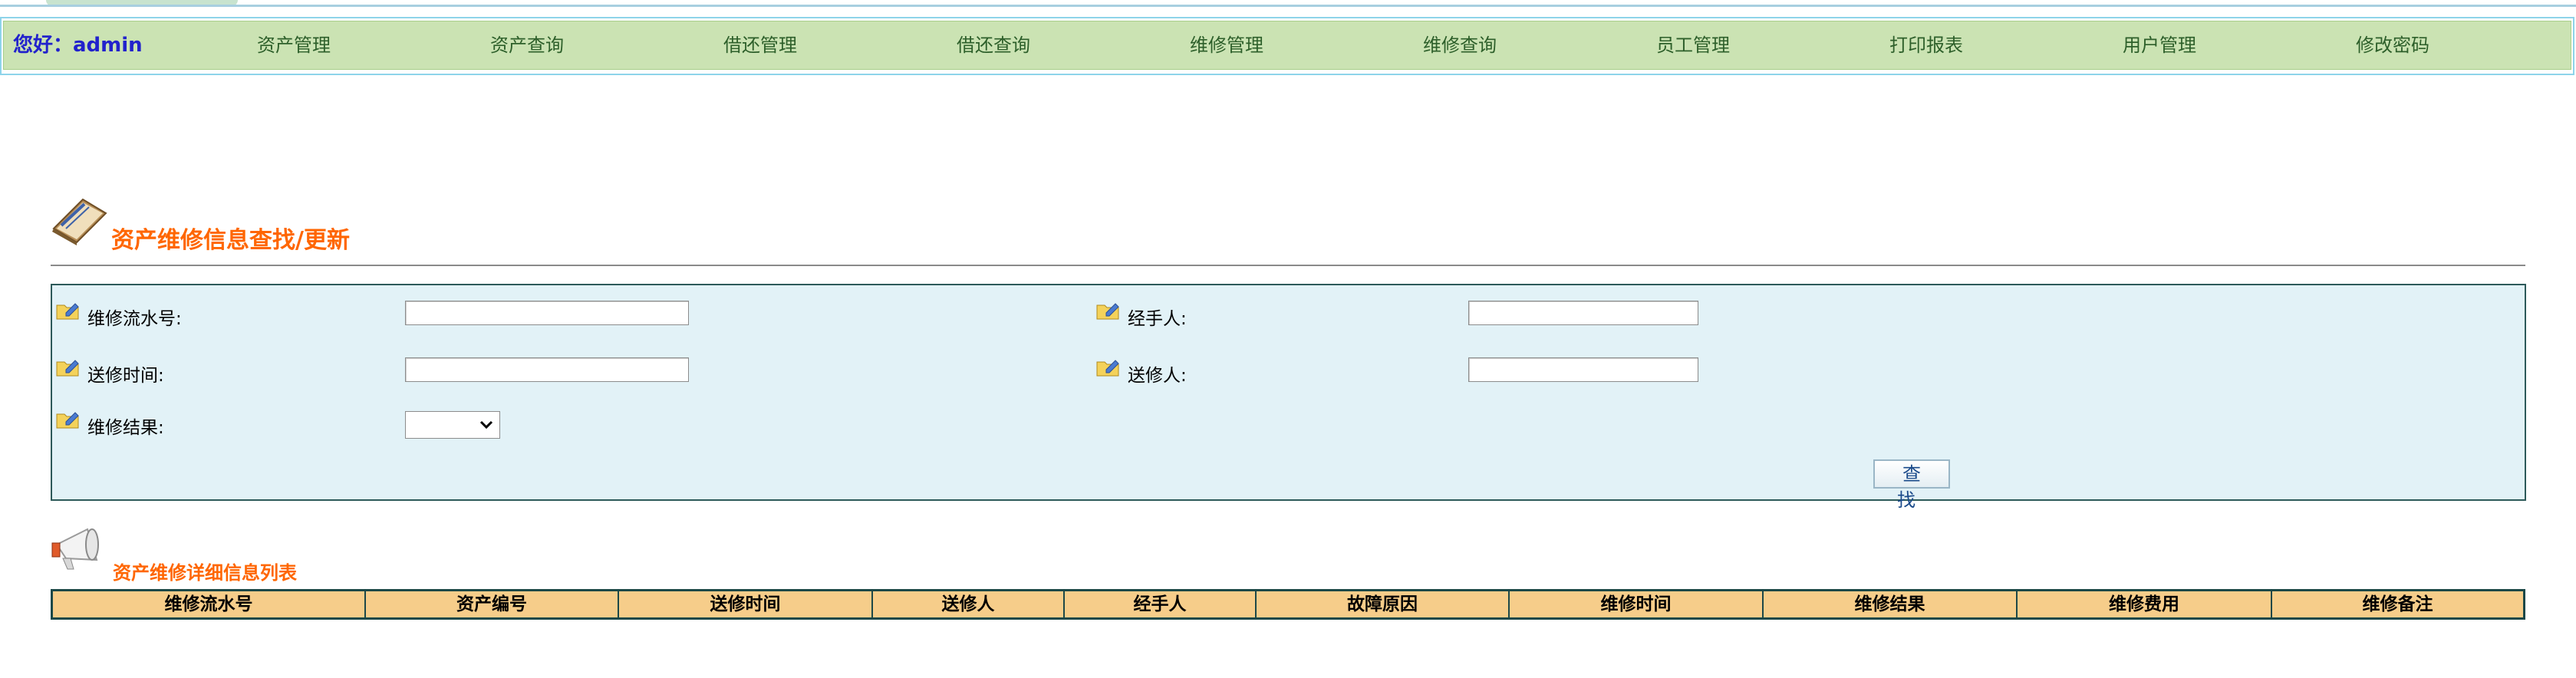  What do you see at coordinates (2397, 604) in the screenshot?
I see `column-header: 维修备注` at bounding box center [2397, 604].